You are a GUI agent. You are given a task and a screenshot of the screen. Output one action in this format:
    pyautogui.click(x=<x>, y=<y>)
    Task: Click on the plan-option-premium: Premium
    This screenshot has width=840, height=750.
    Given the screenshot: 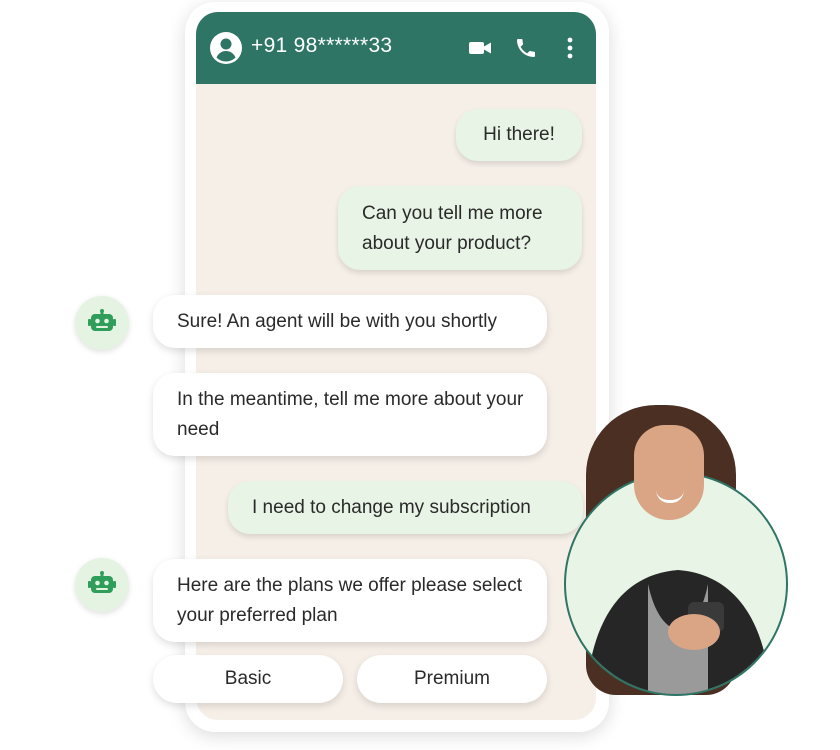 What is the action you would take?
    pyautogui.click(x=452, y=679)
    